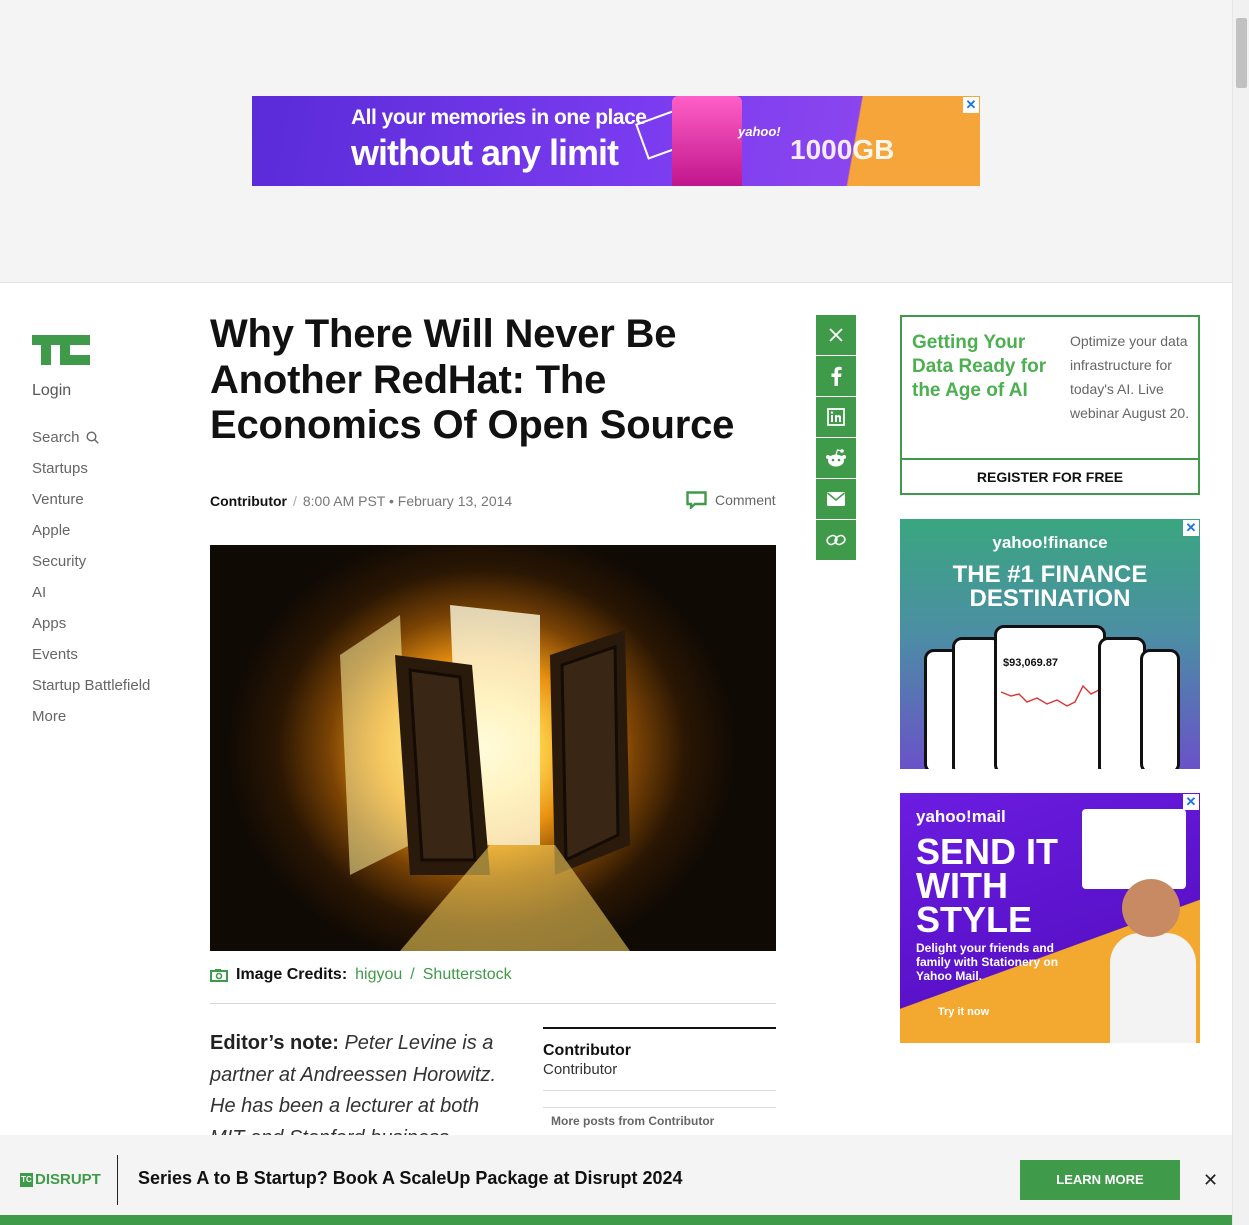 The height and width of the screenshot is (1225, 1249). I want to click on link-icon, so click(836, 540).